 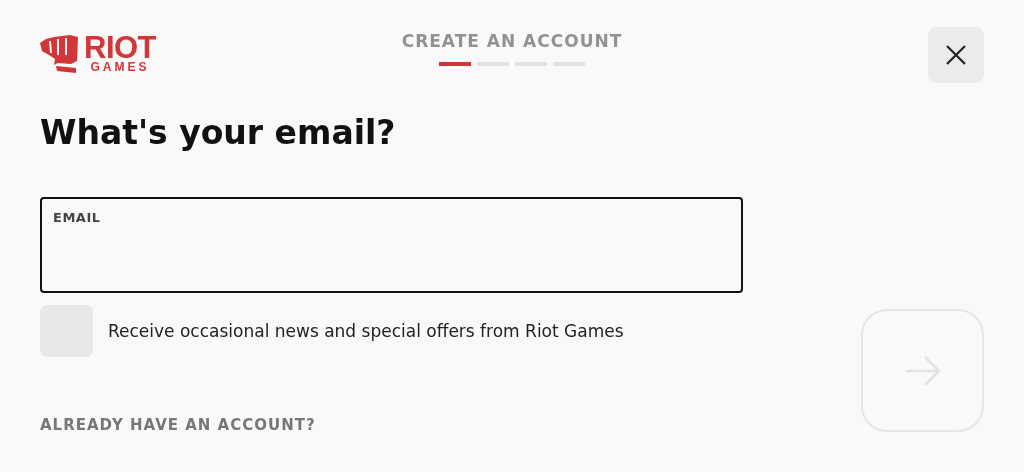 What do you see at coordinates (120, 48) in the screenshot?
I see `logo-wordmark: RIOT` at bounding box center [120, 48].